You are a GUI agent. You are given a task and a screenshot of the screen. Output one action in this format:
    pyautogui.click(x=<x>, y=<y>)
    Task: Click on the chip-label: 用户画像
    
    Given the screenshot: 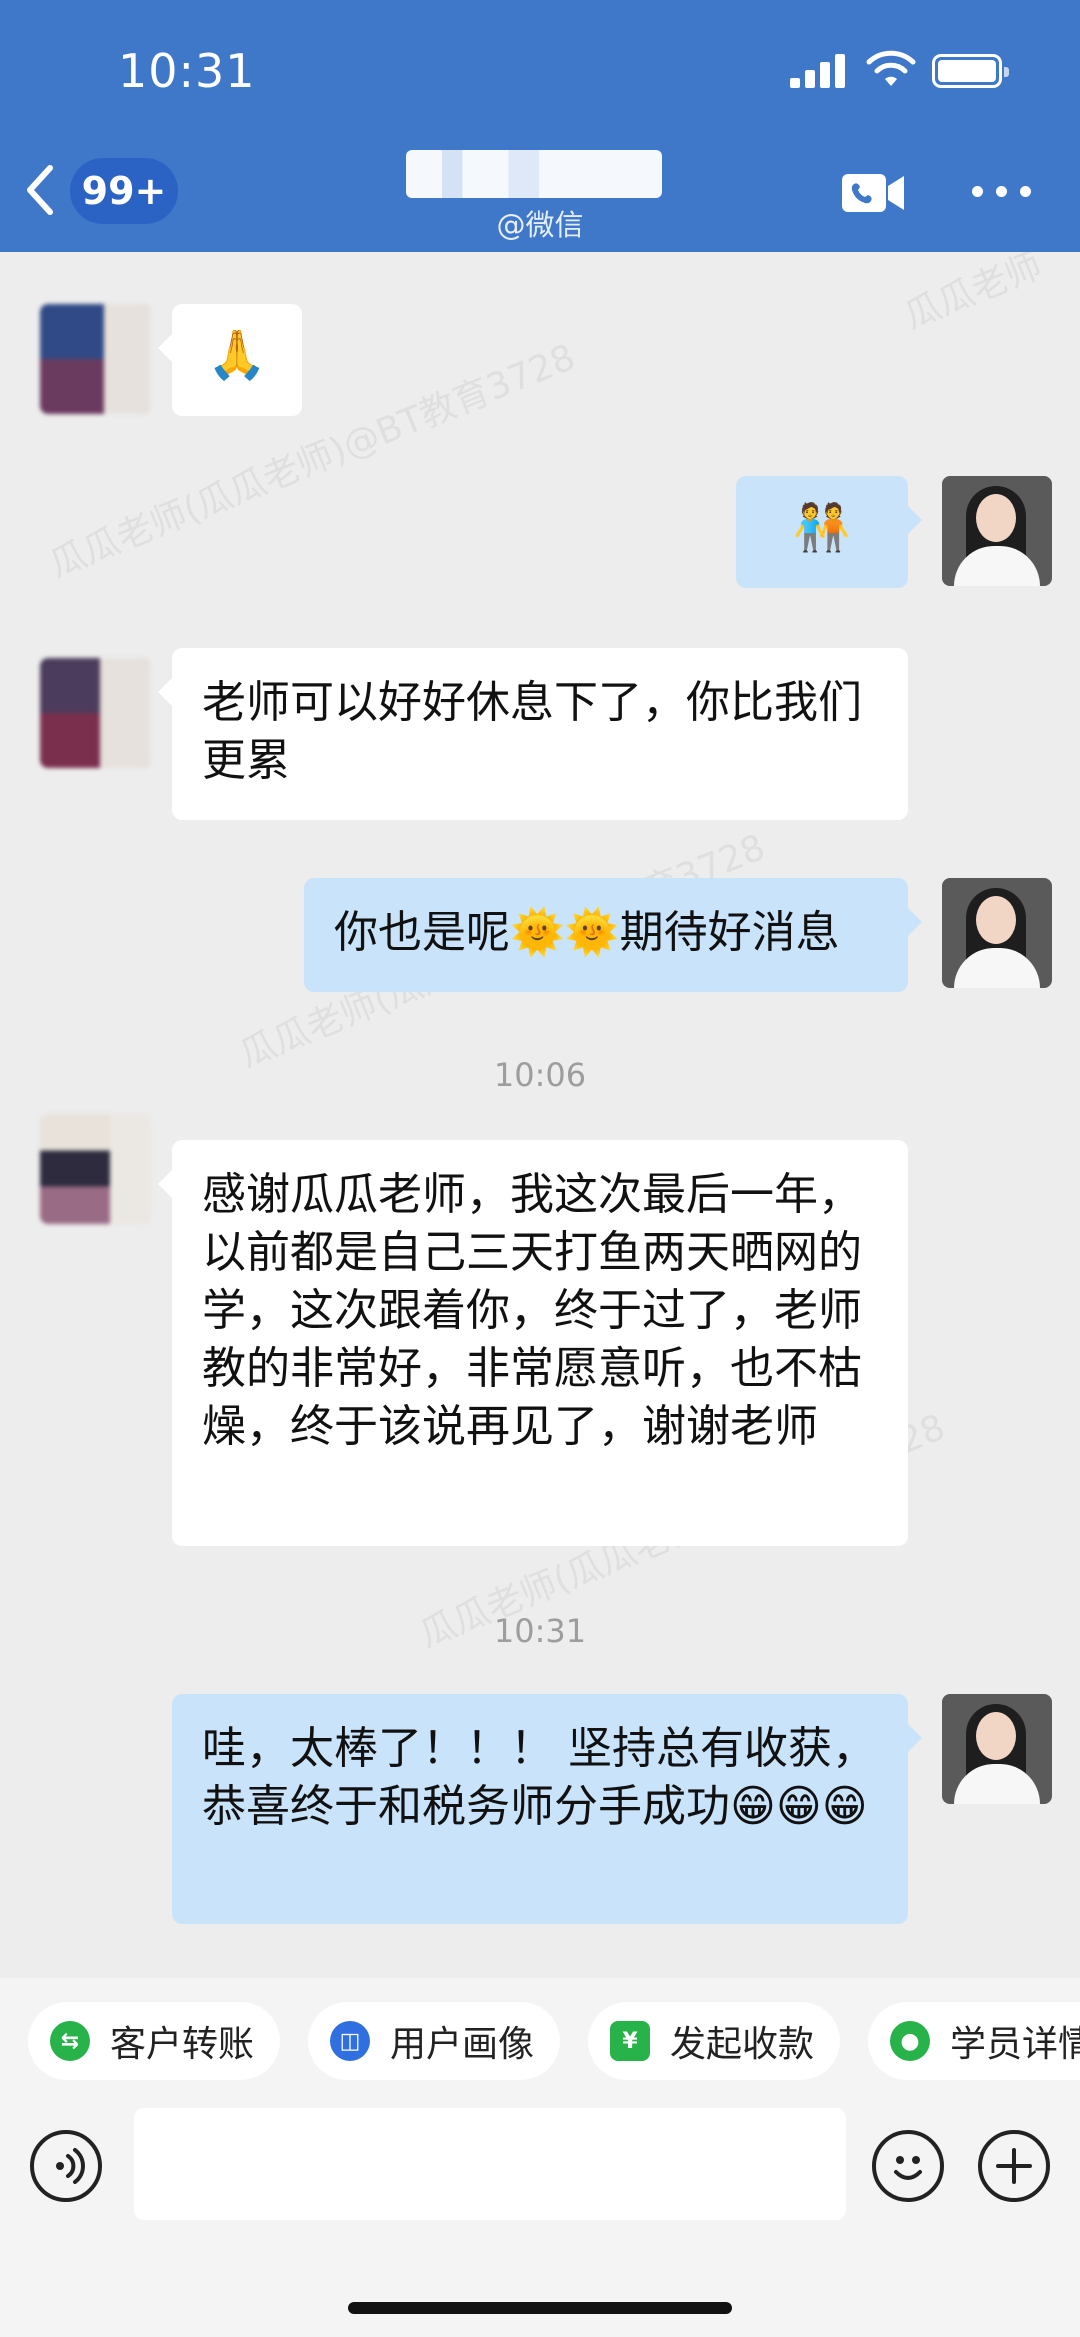 What is the action you would take?
    pyautogui.click(x=462, y=2044)
    